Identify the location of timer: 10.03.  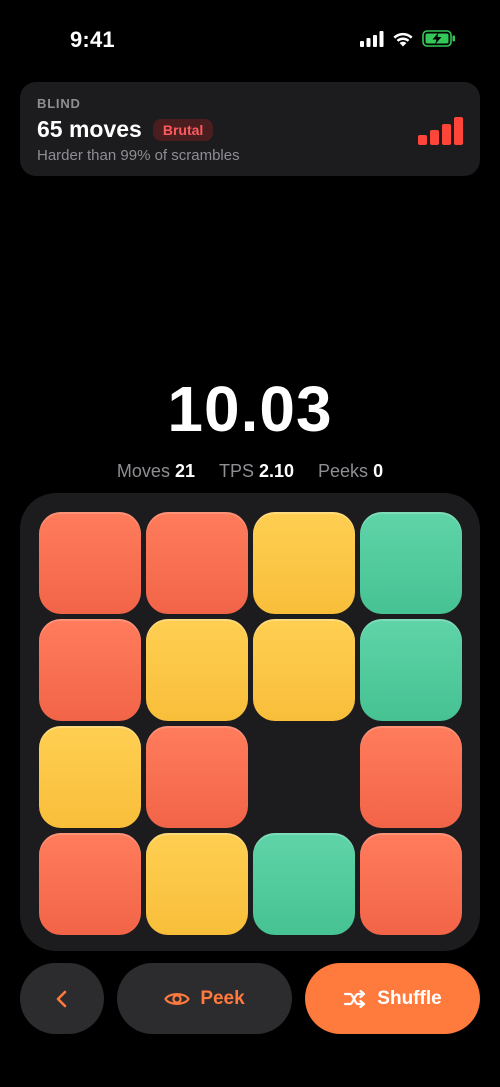
(250, 409).